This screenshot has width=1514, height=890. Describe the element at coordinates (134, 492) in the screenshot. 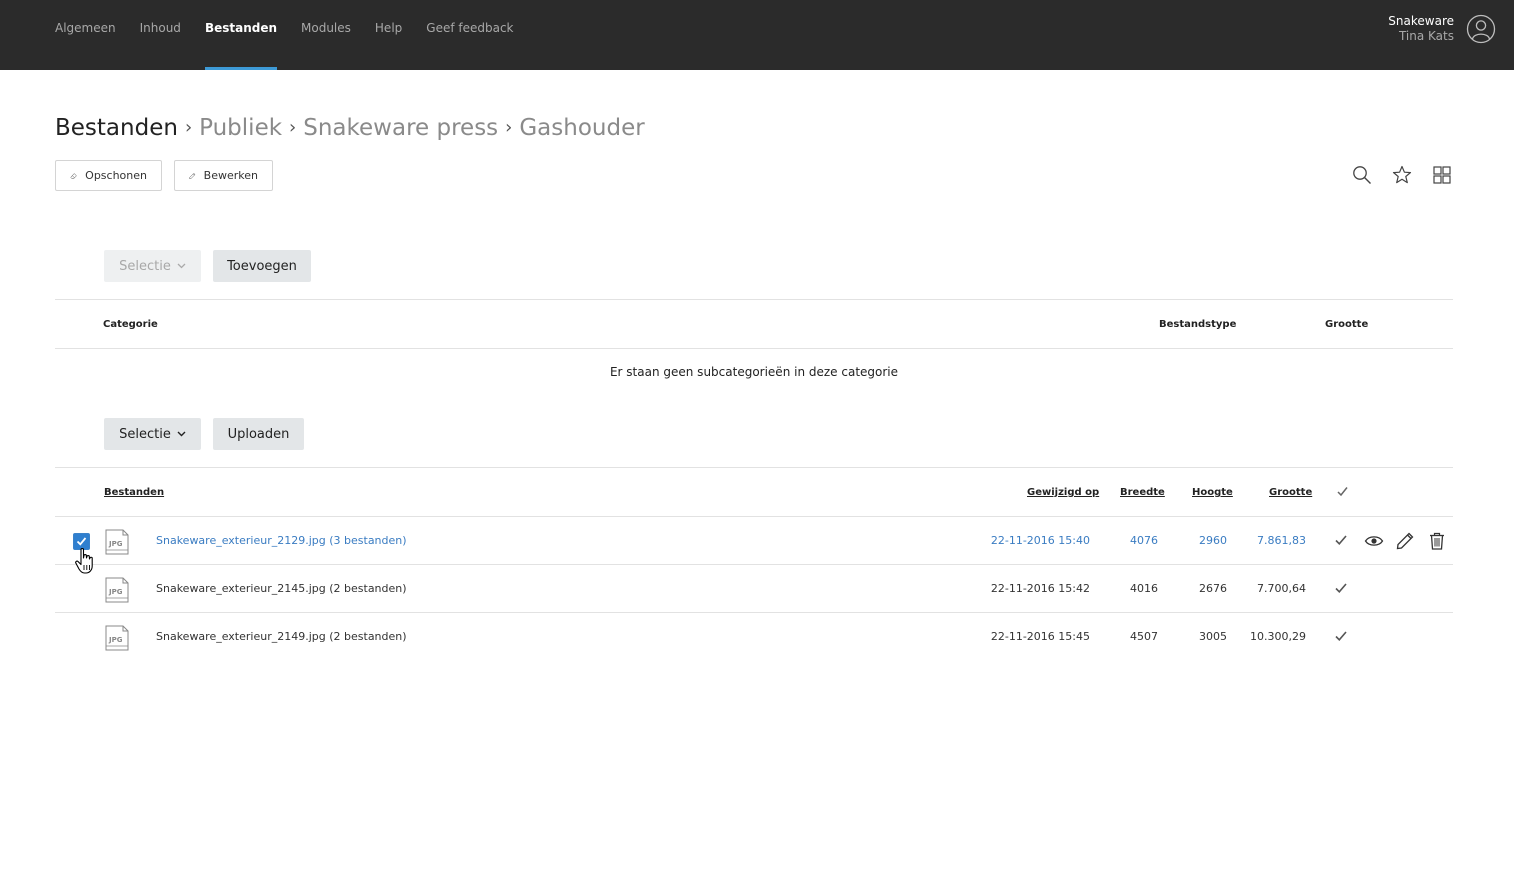

I see `column-header-files: Bestanden` at that location.